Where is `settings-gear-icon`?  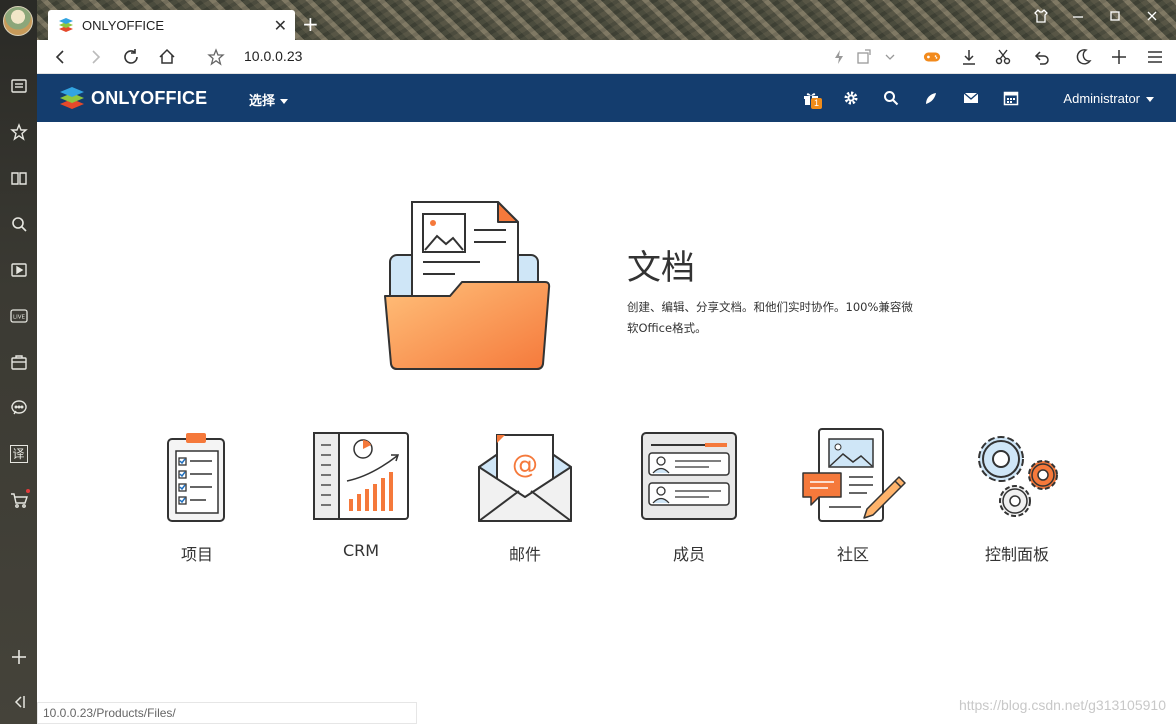
settings-gear-icon is located at coordinates (851, 98).